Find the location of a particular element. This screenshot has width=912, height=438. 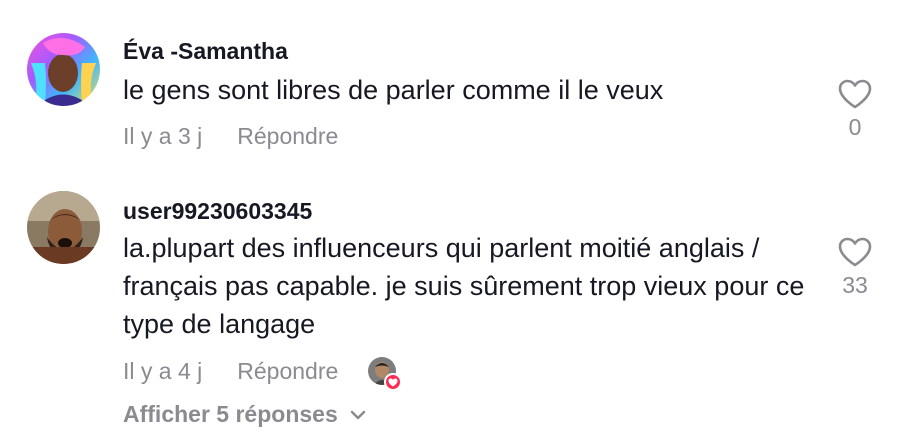

like-section: 33 is located at coordinates (855, 268).